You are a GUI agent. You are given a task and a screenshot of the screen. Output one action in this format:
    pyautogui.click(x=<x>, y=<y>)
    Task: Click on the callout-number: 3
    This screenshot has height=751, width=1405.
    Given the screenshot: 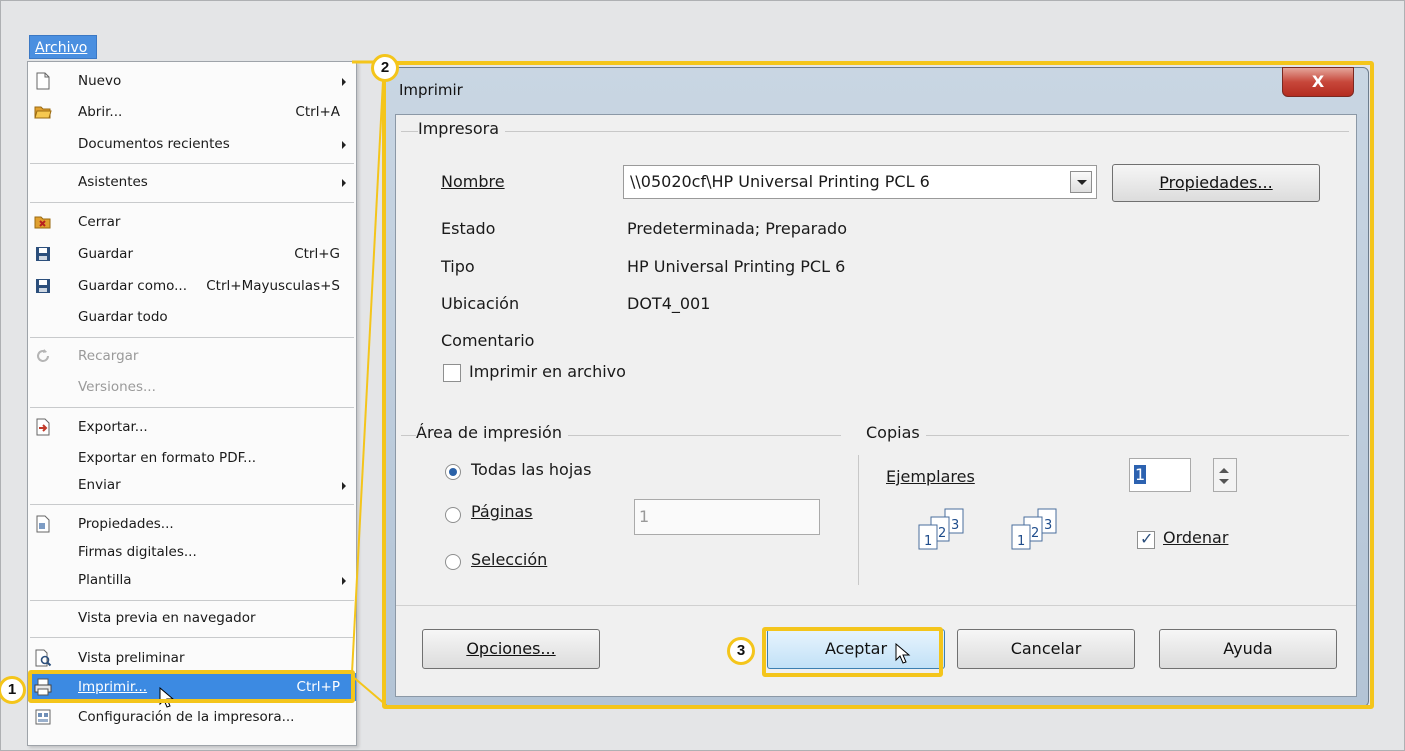 What is the action you would take?
    pyautogui.click(x=741, y=651)
    